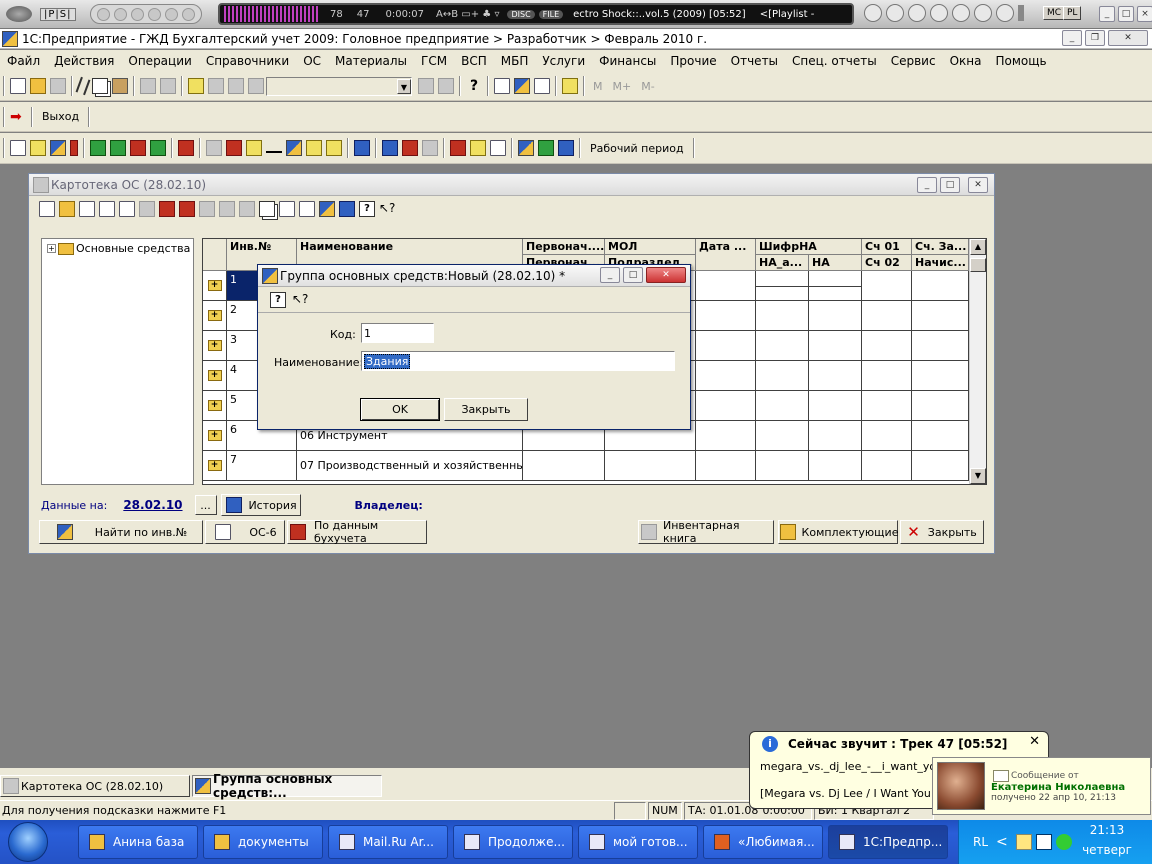  I want to click on memory-plus-button: M+, so click(622, 86).